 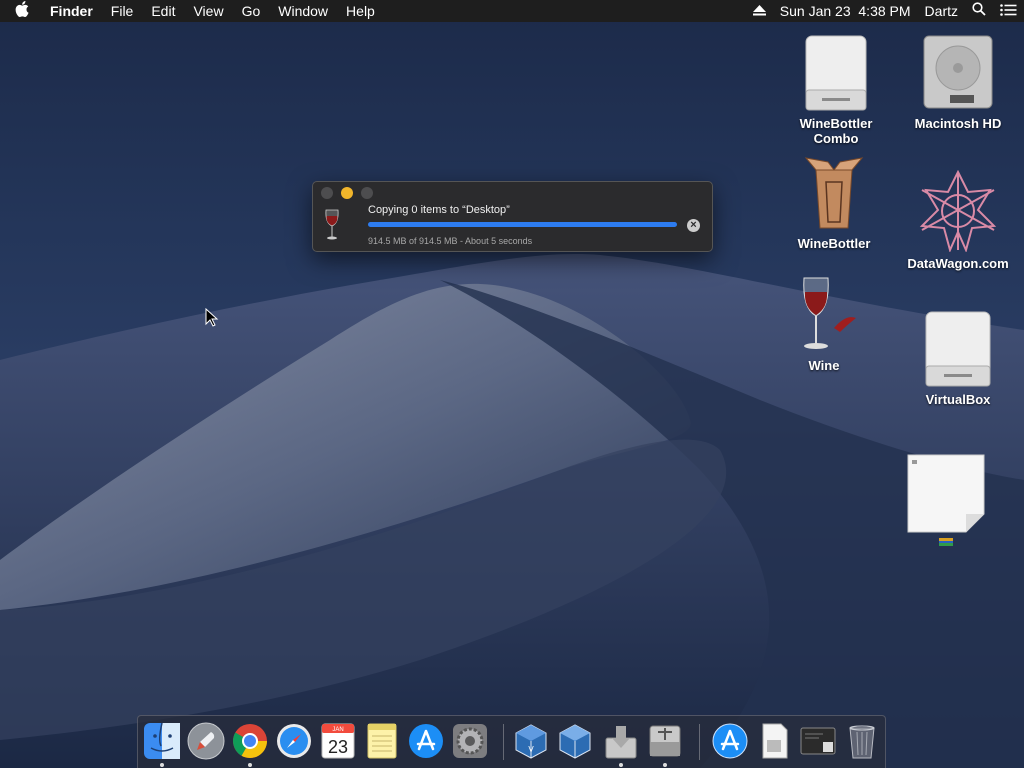 I want to click on dock-chrome, so click(x=250, y=744).